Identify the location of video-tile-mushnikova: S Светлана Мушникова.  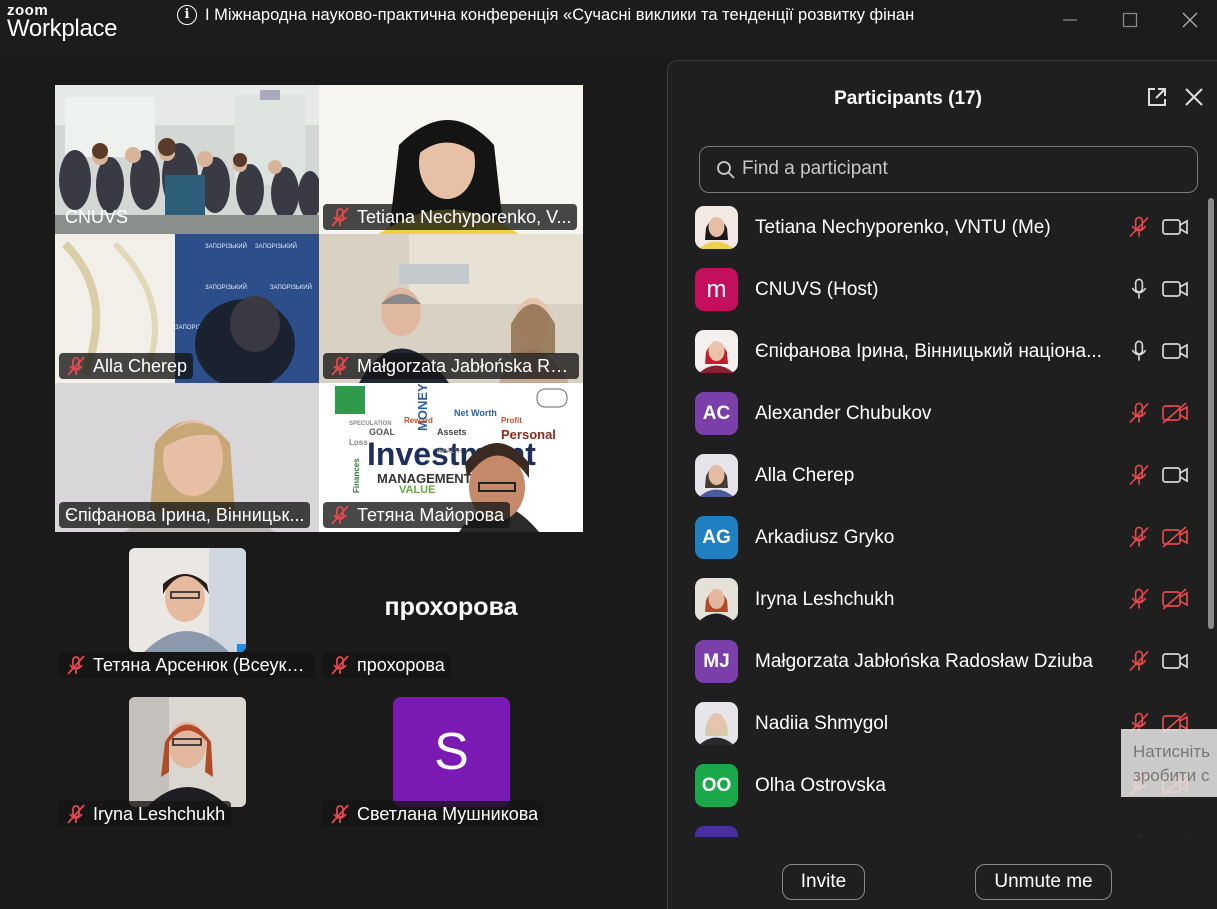
(451, 761).